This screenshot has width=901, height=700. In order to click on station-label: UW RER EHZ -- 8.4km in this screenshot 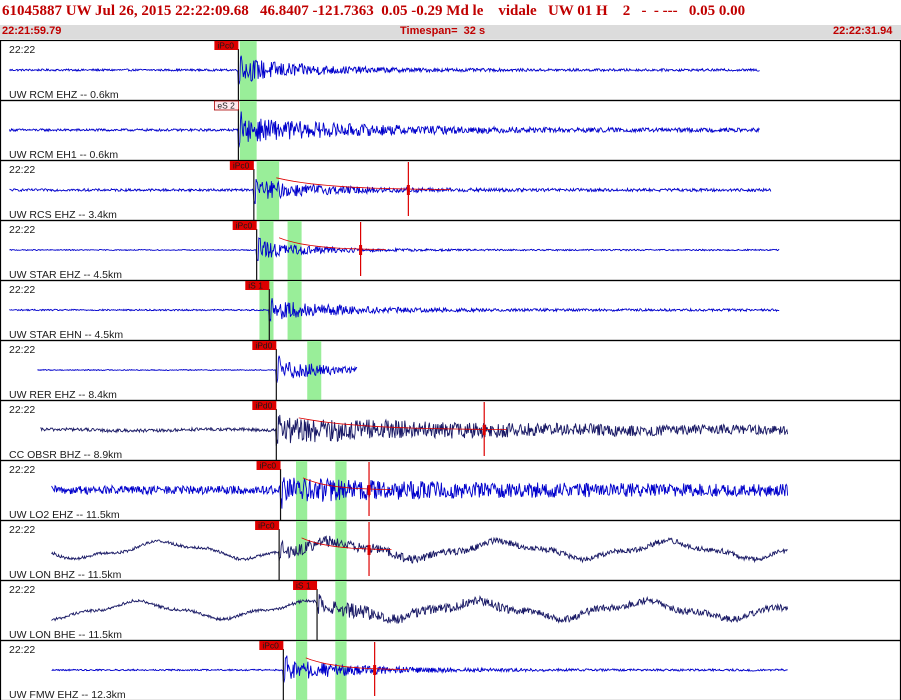, I will do `click(63, 395)`.